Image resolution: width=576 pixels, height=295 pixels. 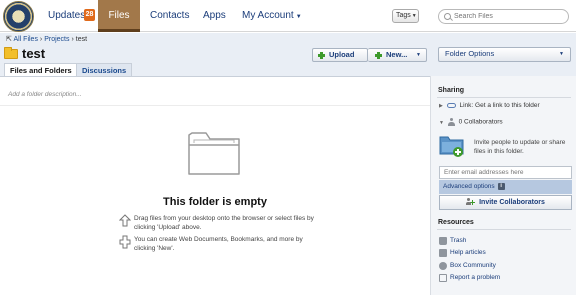 I want to click on new-button: New... ▼, so click(x=397, y=55).